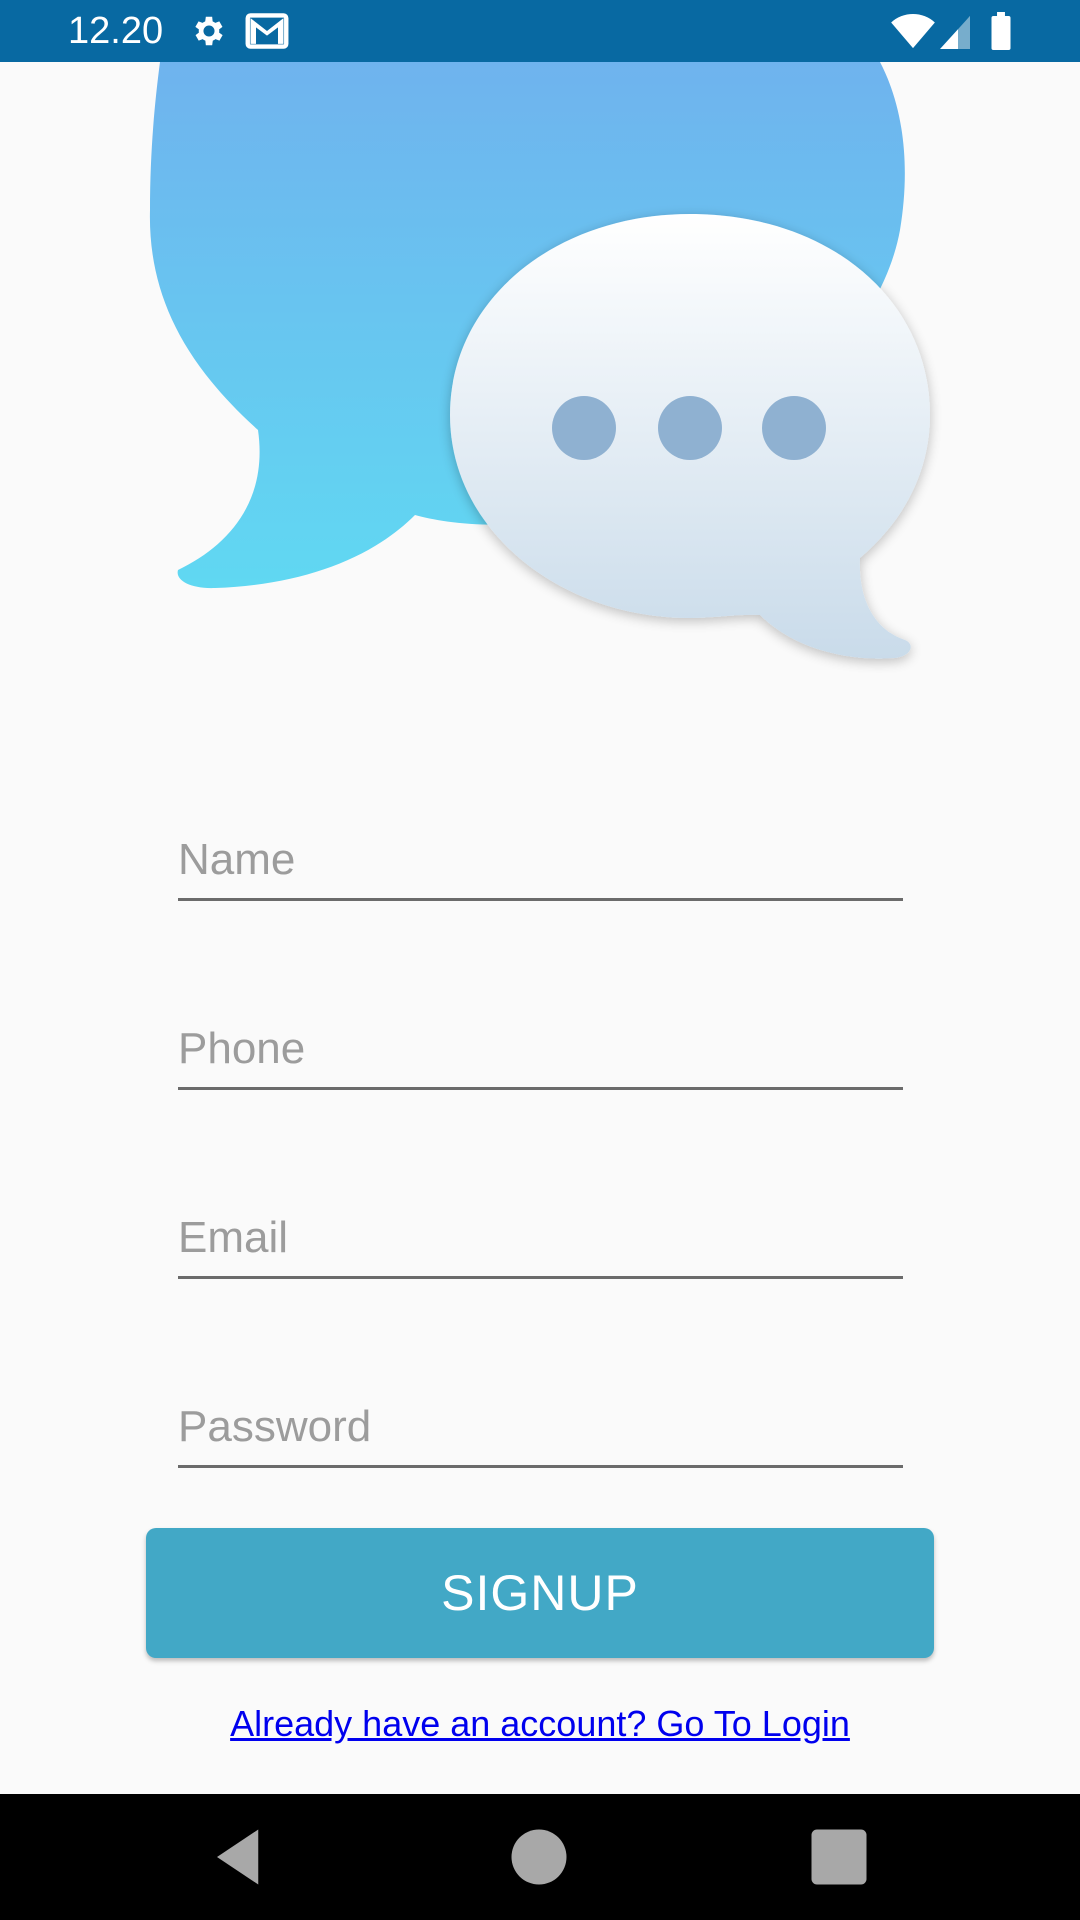  I want to click on phone-field, so click(540, 1050).